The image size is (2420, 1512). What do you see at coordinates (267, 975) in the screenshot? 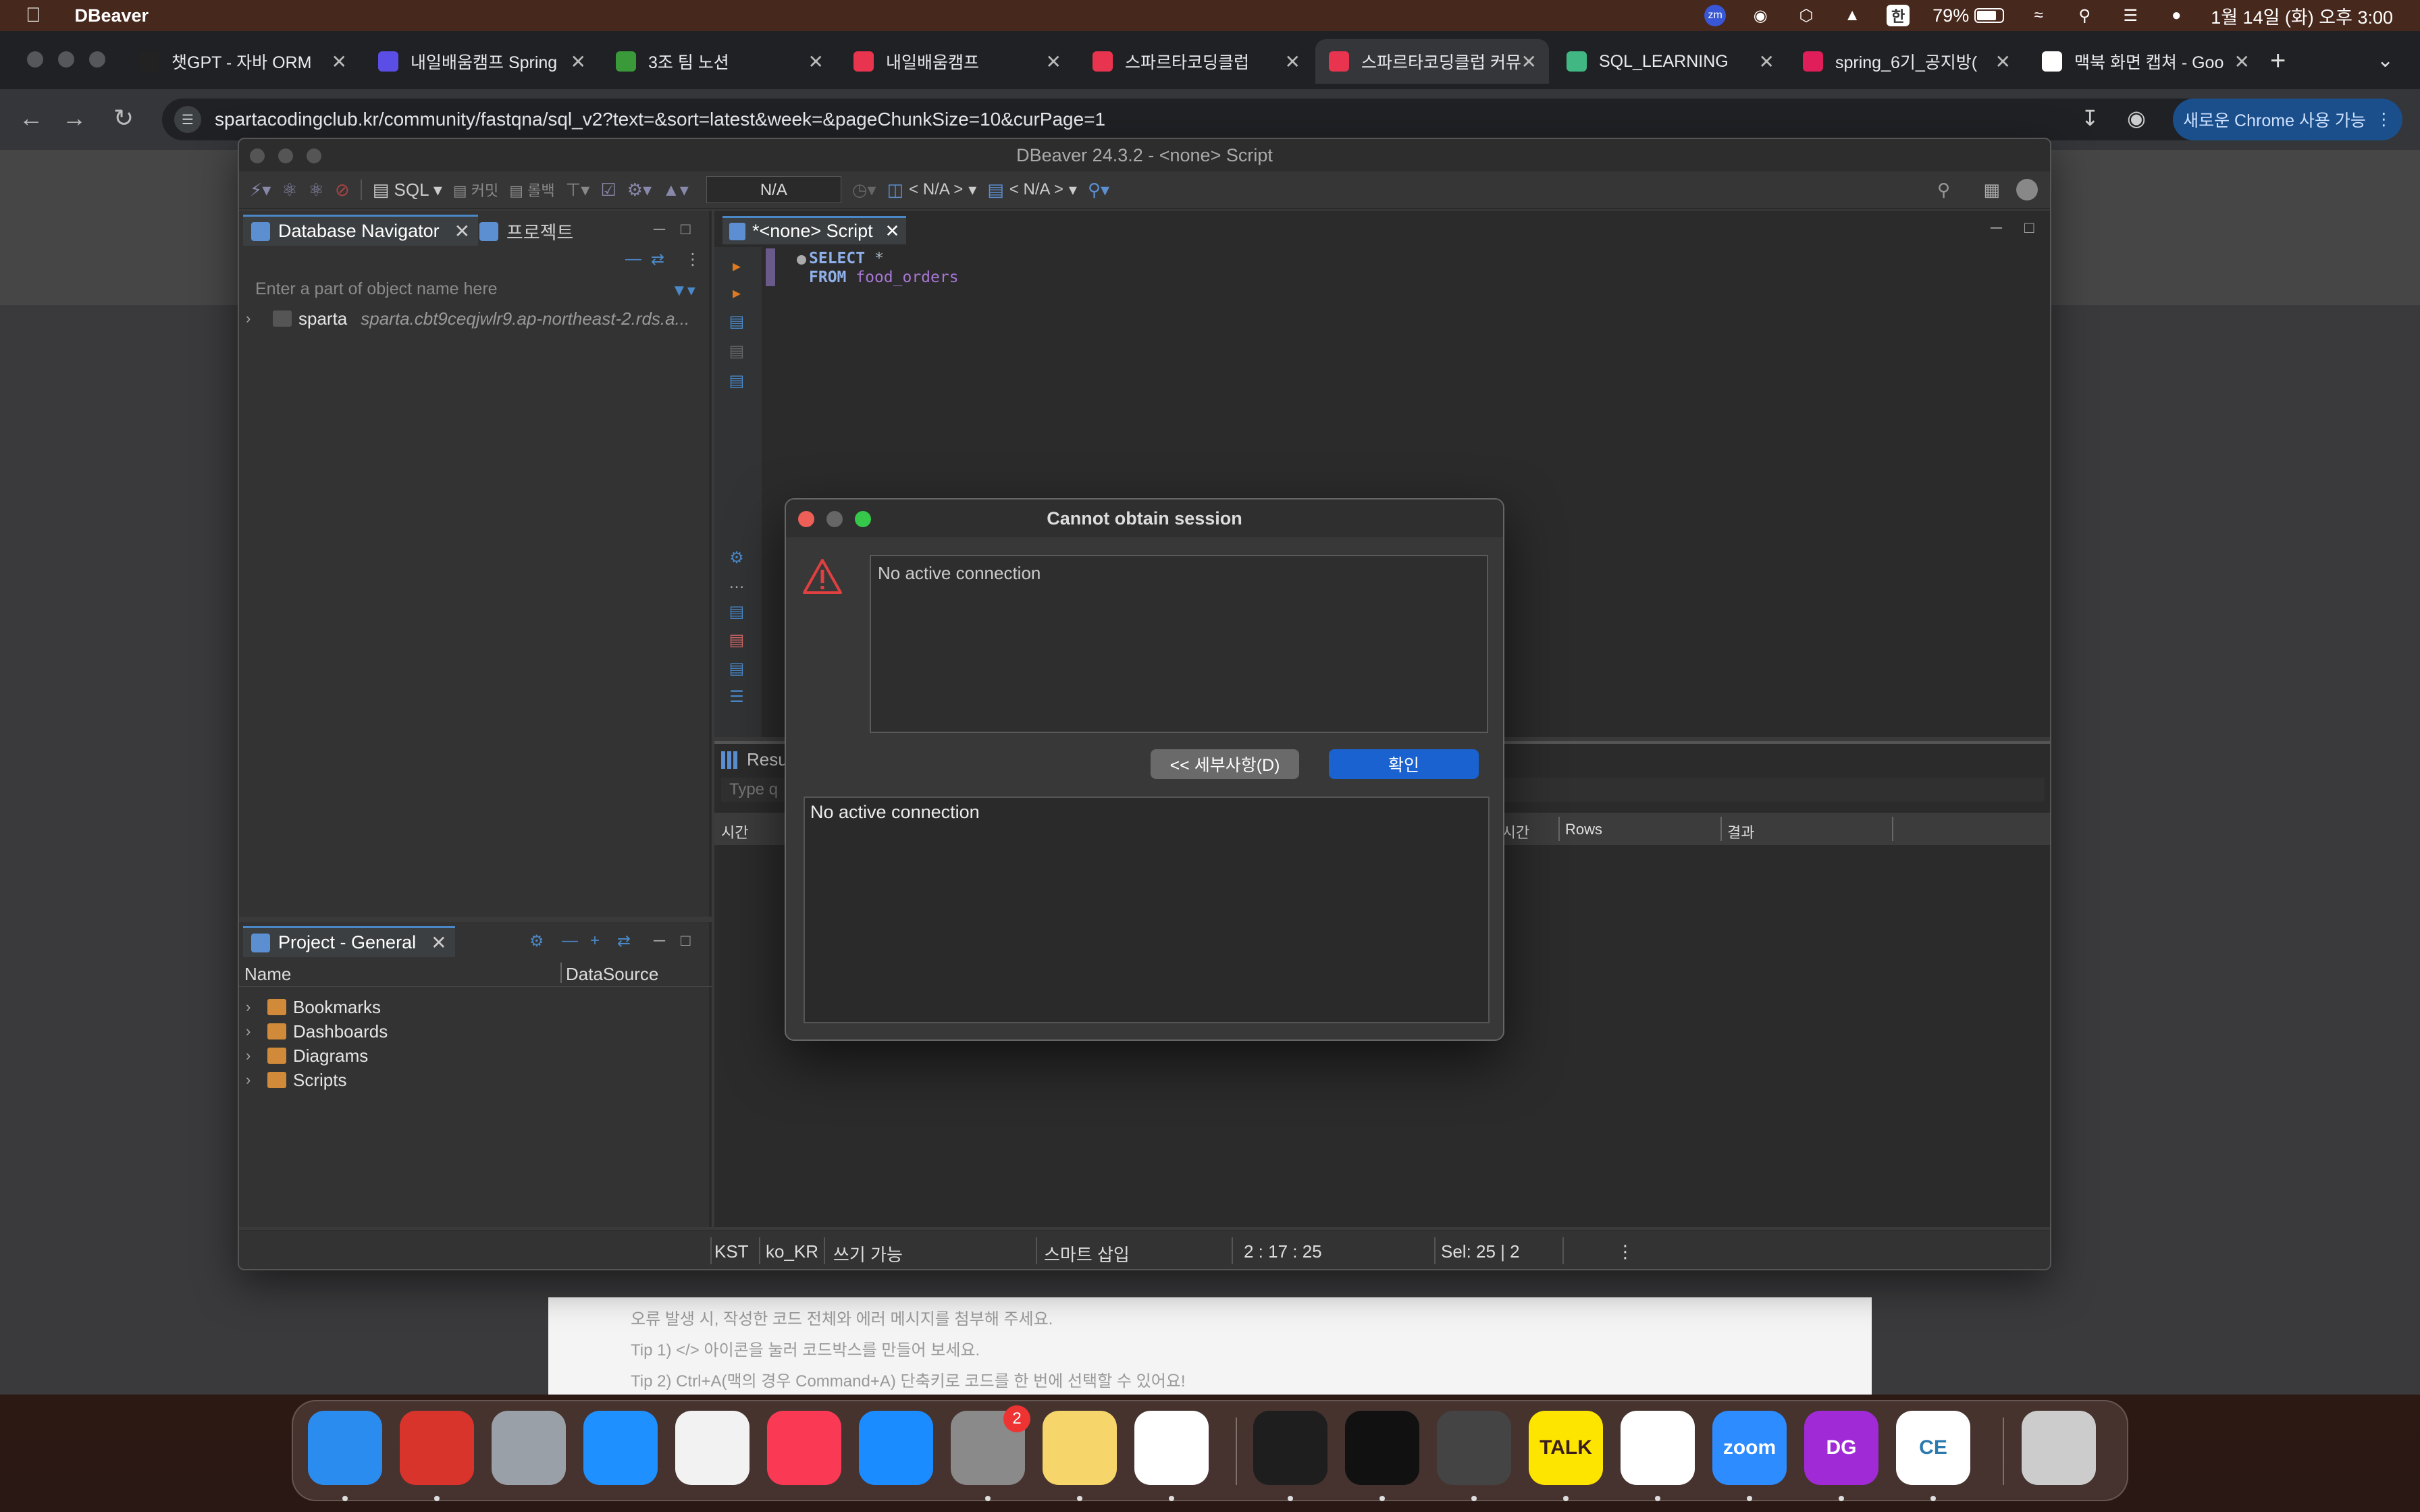
I see `column-name: Name` at bounding box center [267, 975].